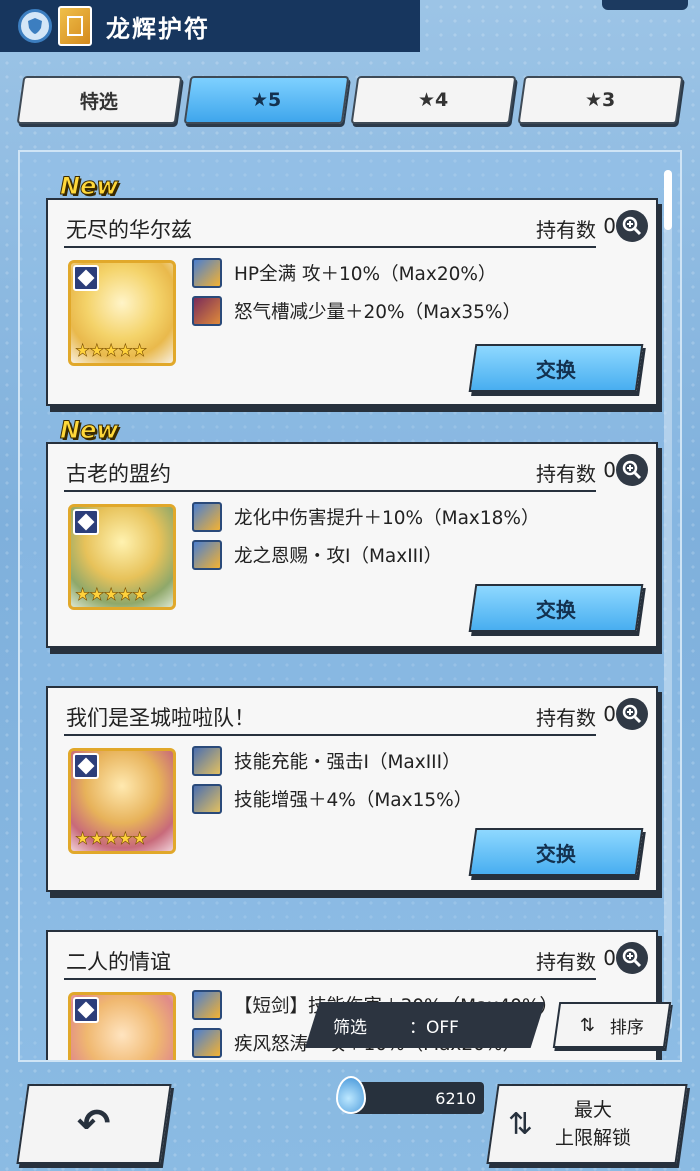 The width and height of the screenshot is (700, 1171). Describe the element at coordinates (417, 1098) in the screenshot. I see `currency-display: 6210` at that location.